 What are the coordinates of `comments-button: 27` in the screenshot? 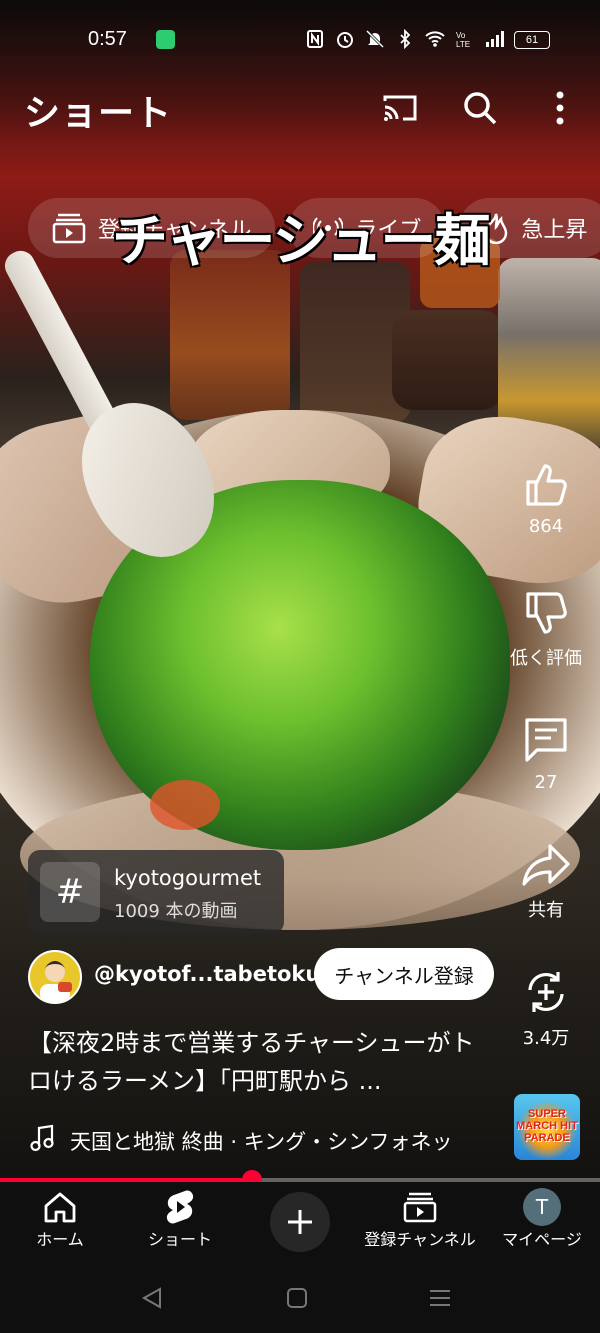 It's located at (546, 754).